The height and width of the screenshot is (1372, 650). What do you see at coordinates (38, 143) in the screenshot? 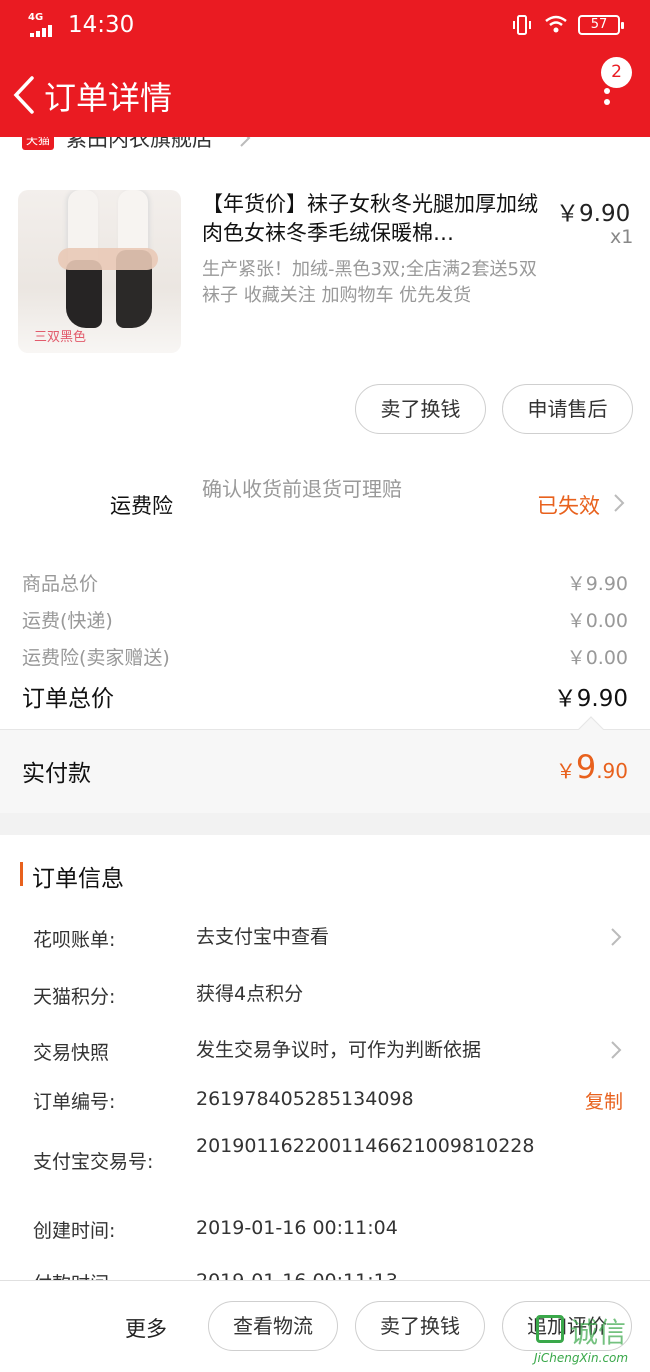
I see `tmall-tag: 天猫` at bounding box center [38, 143].